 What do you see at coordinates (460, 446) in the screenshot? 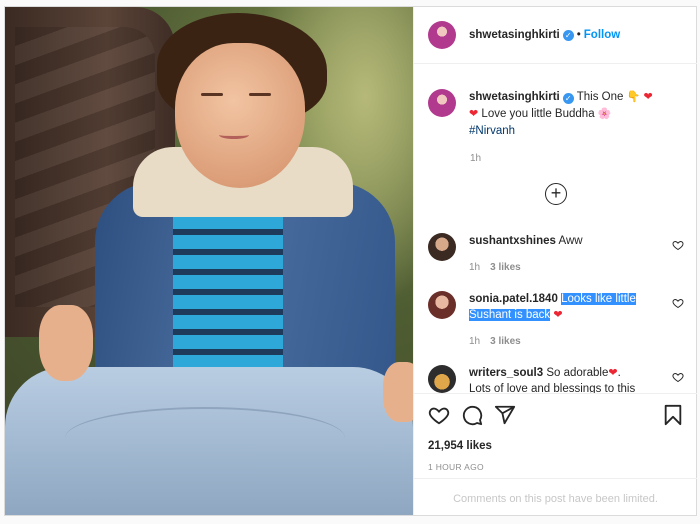
I see `like-count: 21,954 likes` at bounding box center [460, 446].